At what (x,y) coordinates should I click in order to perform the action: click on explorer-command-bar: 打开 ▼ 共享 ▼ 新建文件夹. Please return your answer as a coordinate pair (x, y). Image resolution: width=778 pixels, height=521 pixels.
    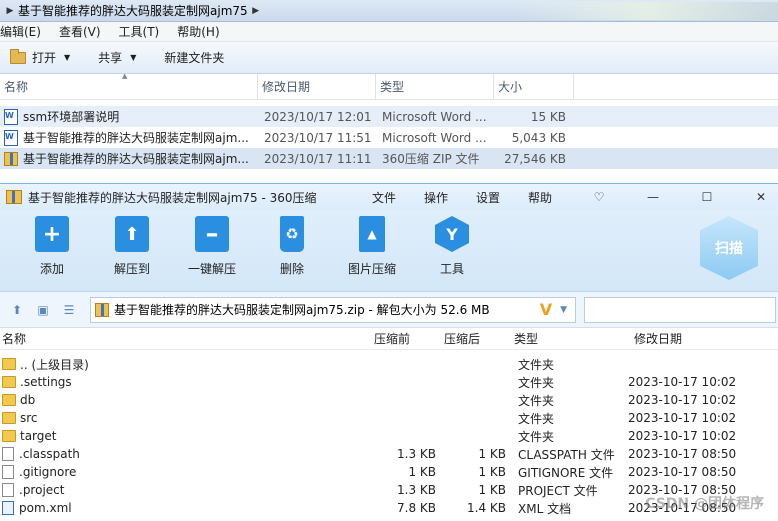
    Looking at the image, I should click on (389, 58).